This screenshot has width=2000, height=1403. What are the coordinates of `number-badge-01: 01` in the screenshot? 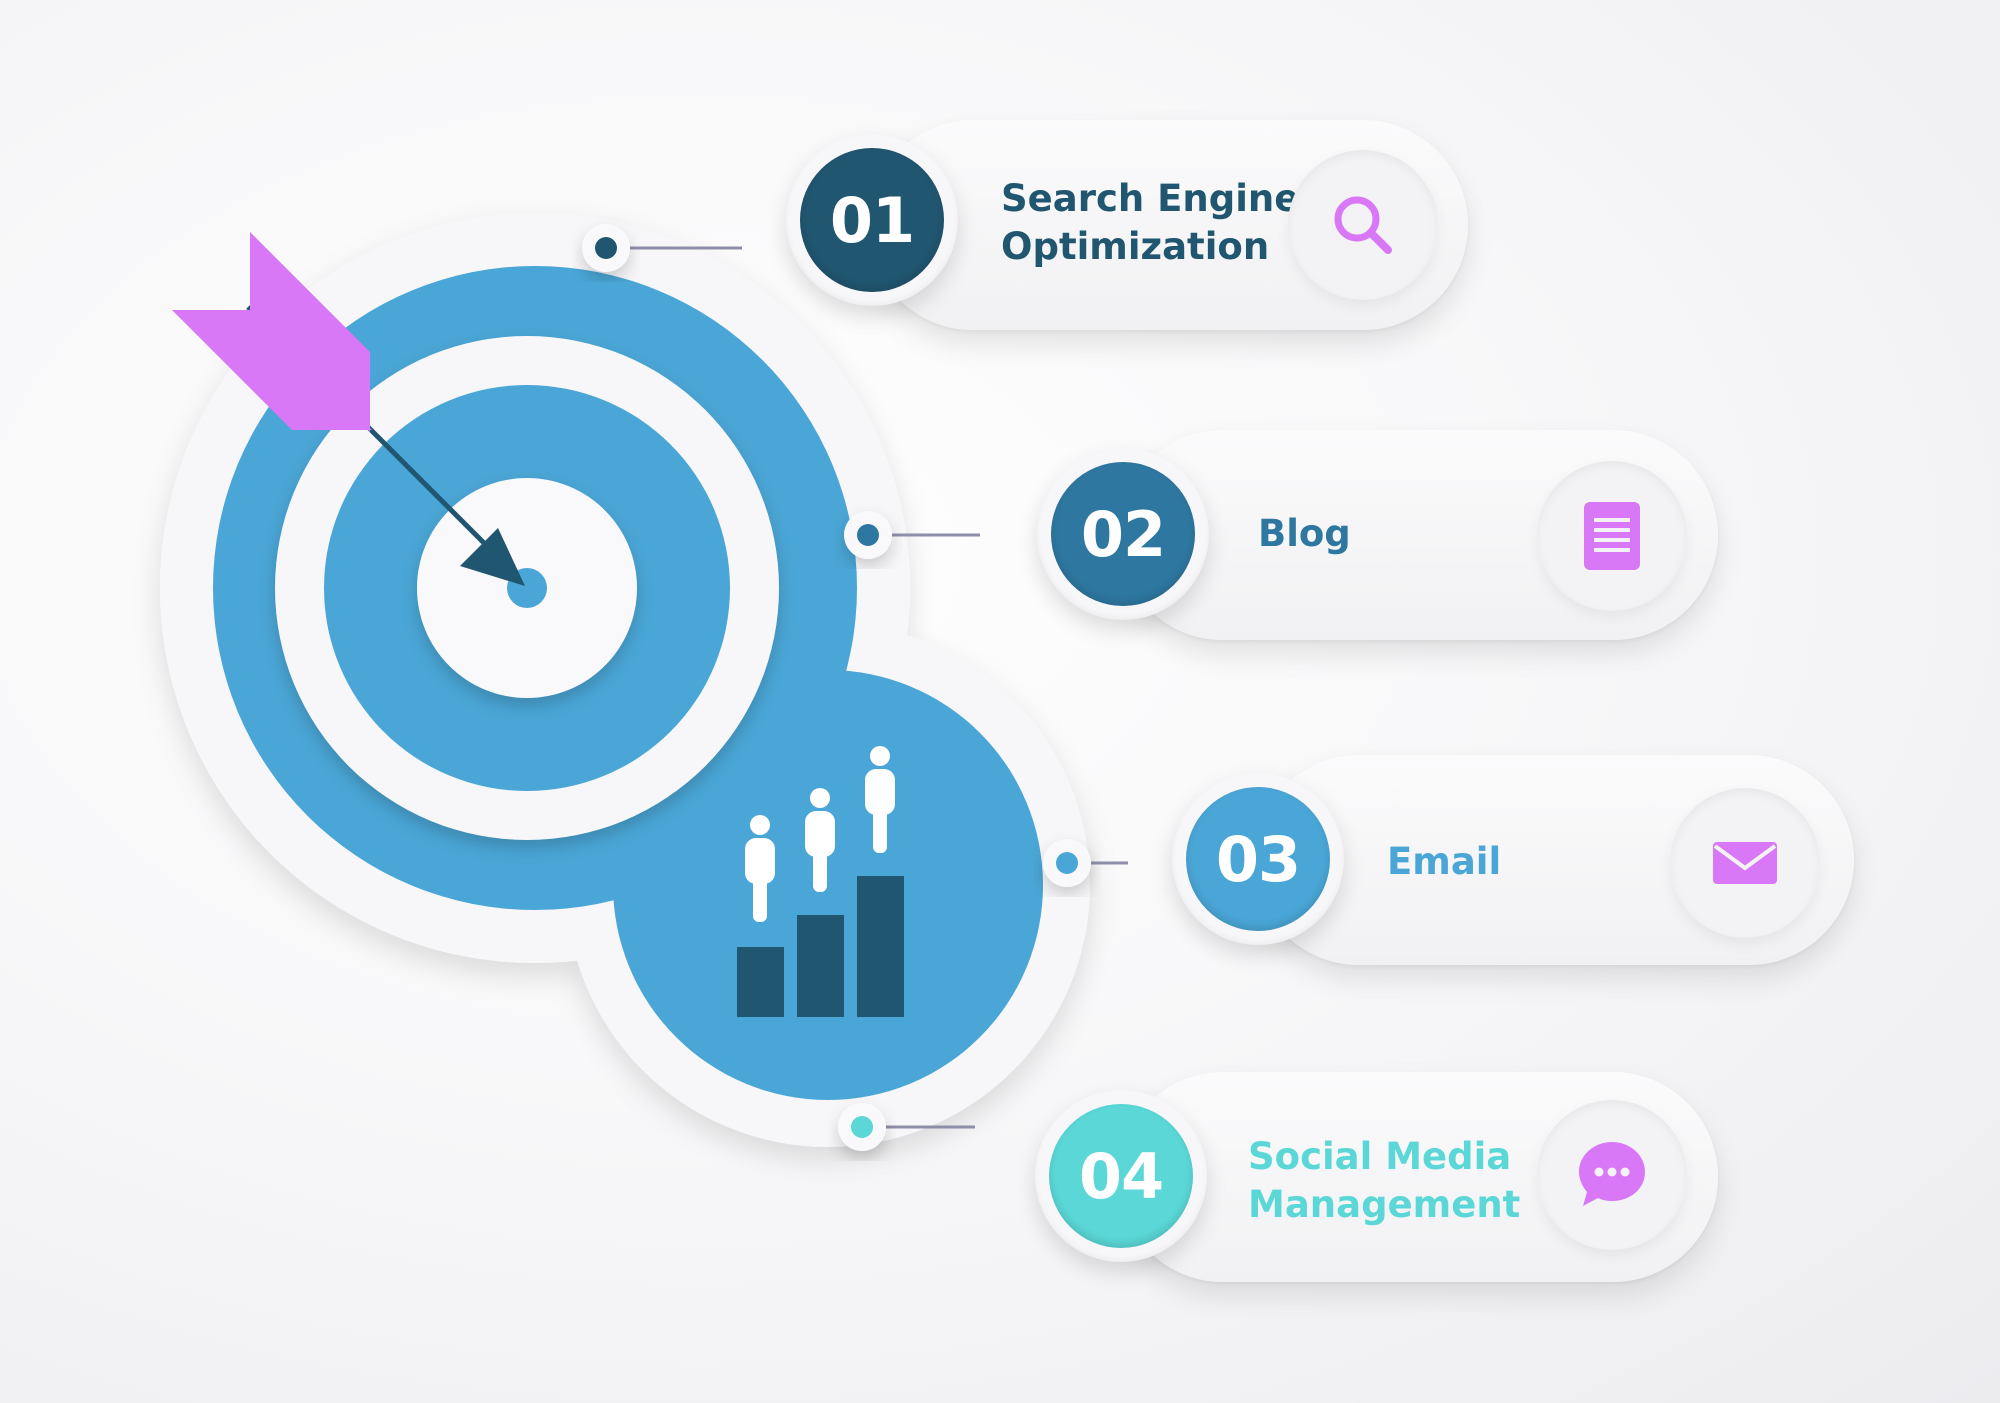 It's located at (872, 220).